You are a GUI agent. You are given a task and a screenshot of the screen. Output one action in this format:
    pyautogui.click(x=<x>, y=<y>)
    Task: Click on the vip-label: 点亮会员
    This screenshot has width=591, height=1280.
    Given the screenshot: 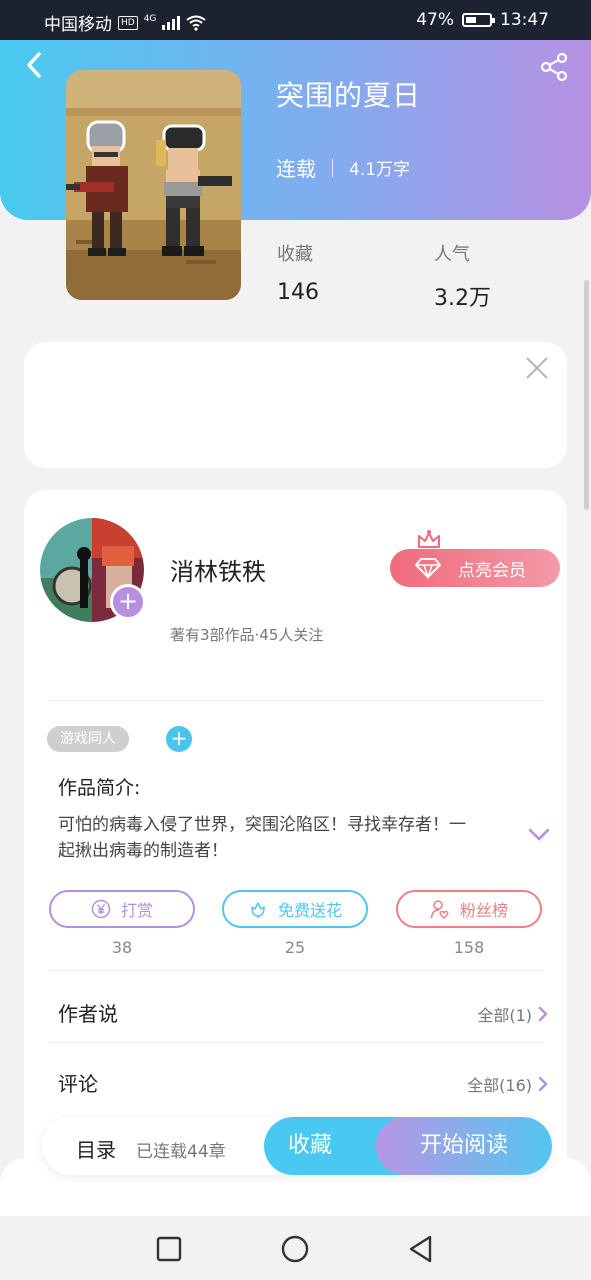 What is the action you would take?
    pyautogui.click(x=492, y=570)
    